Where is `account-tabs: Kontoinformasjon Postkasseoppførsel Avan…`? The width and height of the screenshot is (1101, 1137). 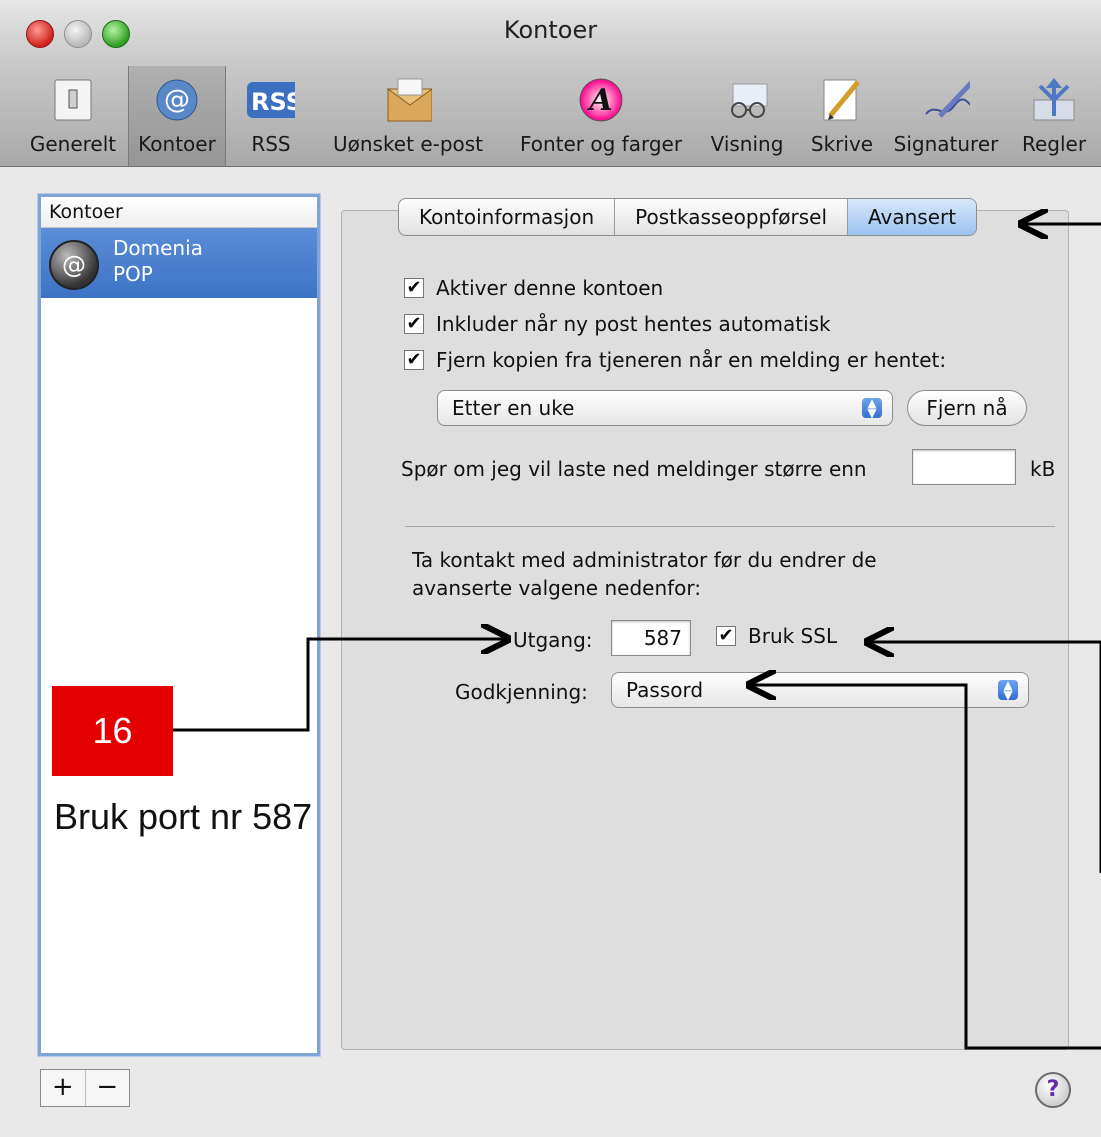 account-tabs: Kontoinformasjon Postkasseoppførsel Avan… is located at coordinates (688, 217).